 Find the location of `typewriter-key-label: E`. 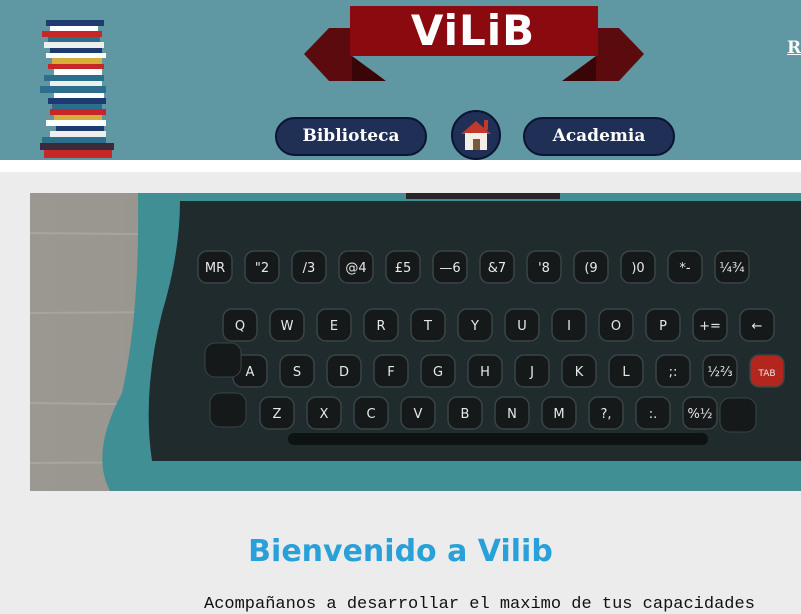

typewriter-key-label: E is located at coordinates (334, 326).